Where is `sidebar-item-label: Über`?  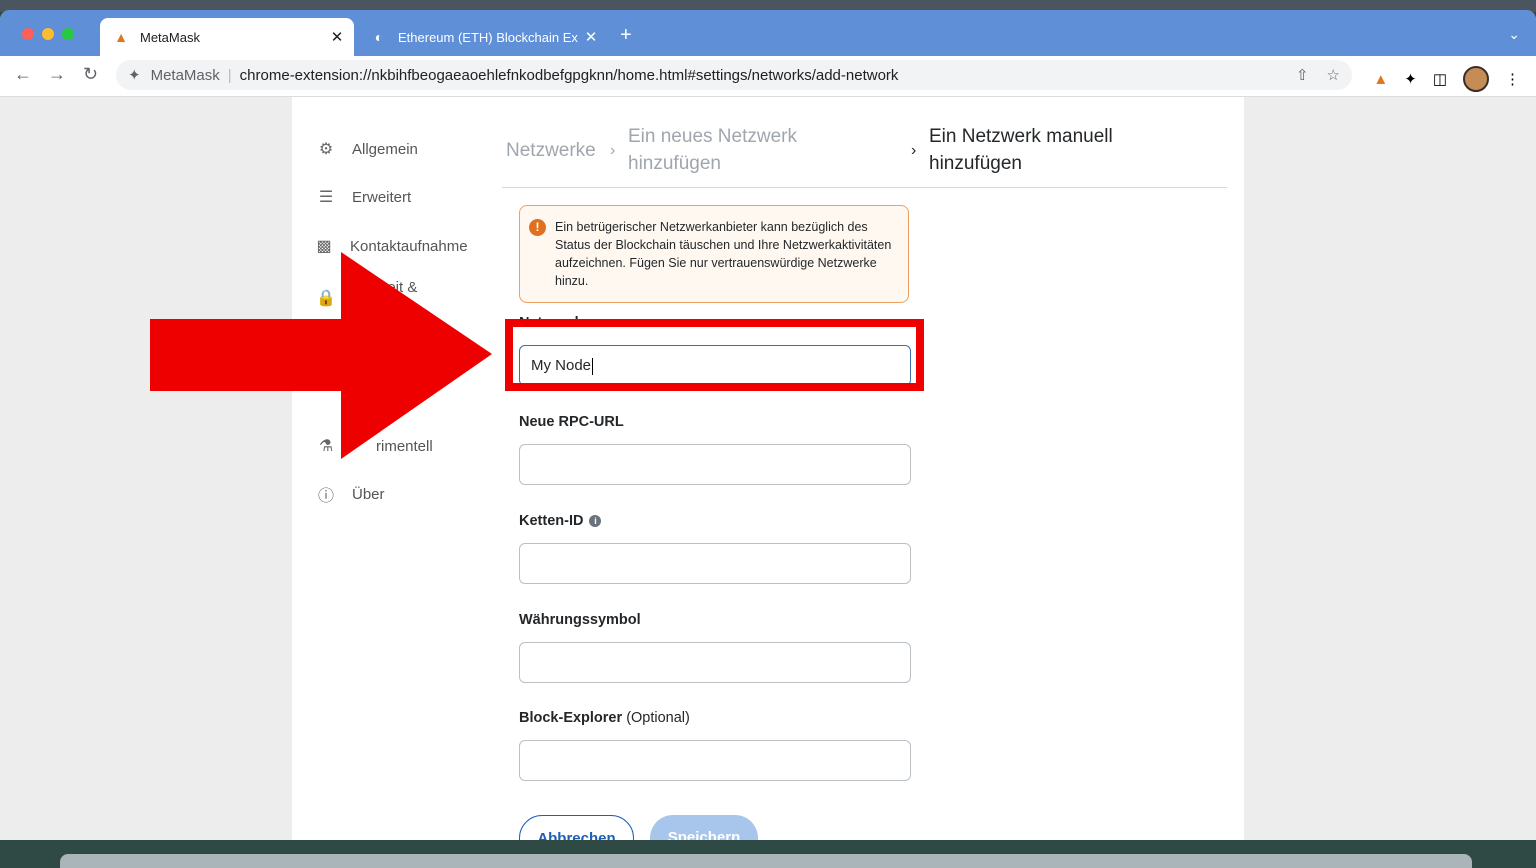
sidebar-item-label: Über is located at coordinates (368, 494).